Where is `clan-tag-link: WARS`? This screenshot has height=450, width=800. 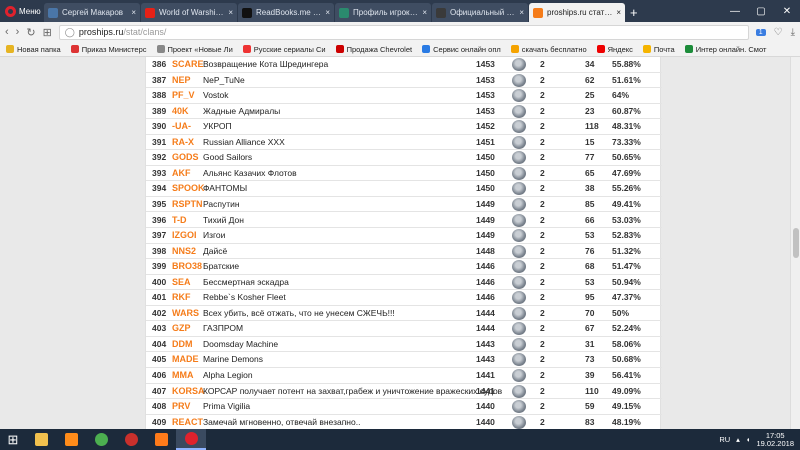 clan-tag-link: WARS is located at coordinates (185, 313).